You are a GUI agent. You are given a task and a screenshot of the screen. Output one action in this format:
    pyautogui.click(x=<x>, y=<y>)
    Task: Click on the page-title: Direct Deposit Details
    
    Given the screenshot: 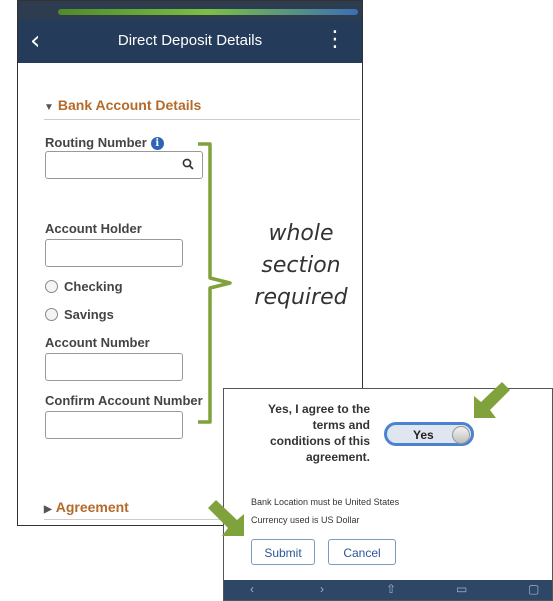 What is the action you would take?
    pyautogui.click(x=190, y=40)
    